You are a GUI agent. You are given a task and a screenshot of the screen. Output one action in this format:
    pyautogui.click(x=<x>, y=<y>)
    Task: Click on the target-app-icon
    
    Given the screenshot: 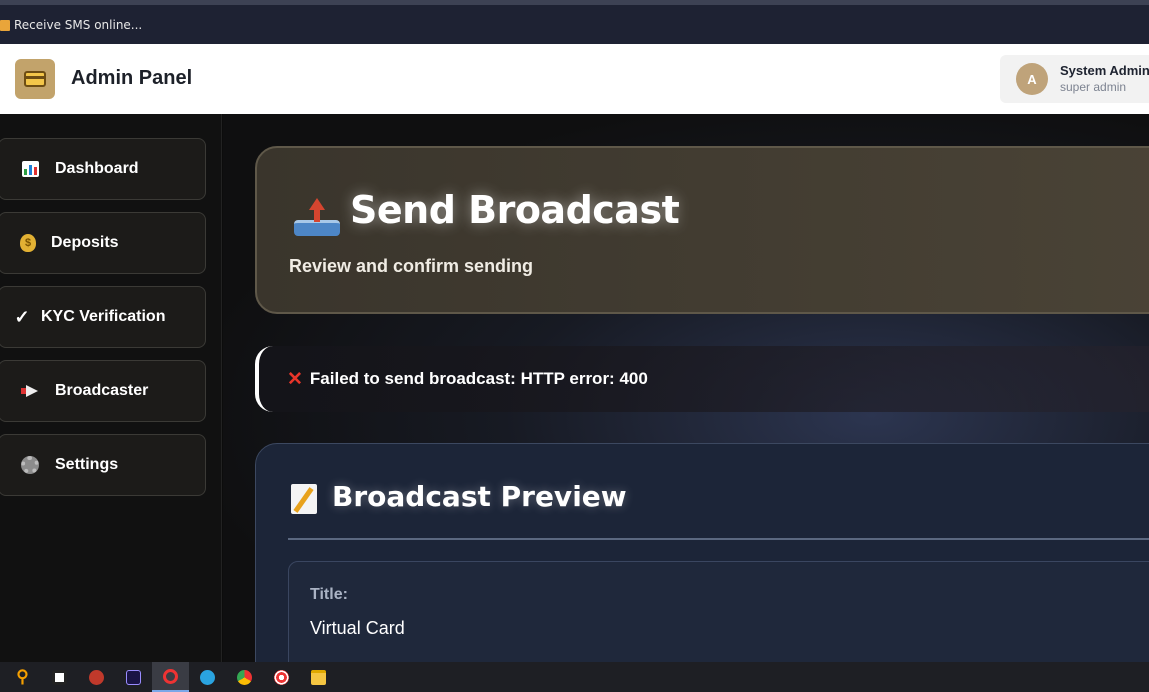 What is the action you would take?
    pyautogui.click(x=281, y=677)
    